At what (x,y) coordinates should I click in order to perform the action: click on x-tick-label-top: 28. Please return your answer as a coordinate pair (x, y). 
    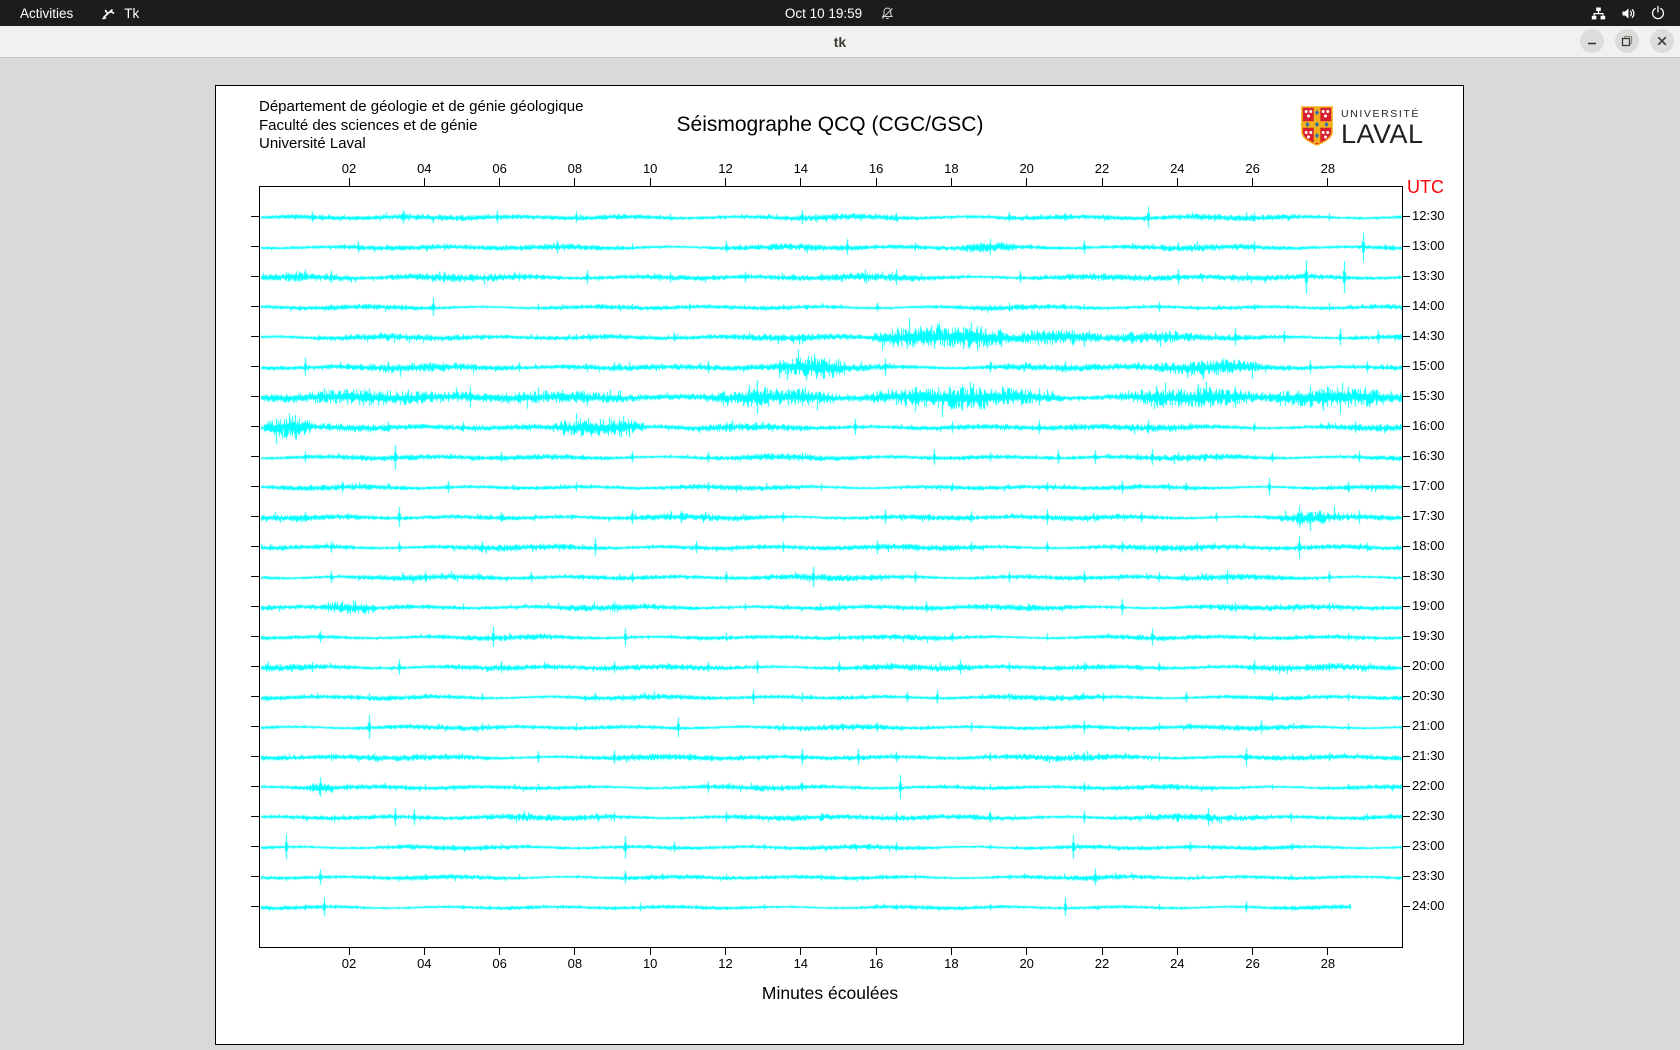
    Looking at the image, I should click on (1328, 168).